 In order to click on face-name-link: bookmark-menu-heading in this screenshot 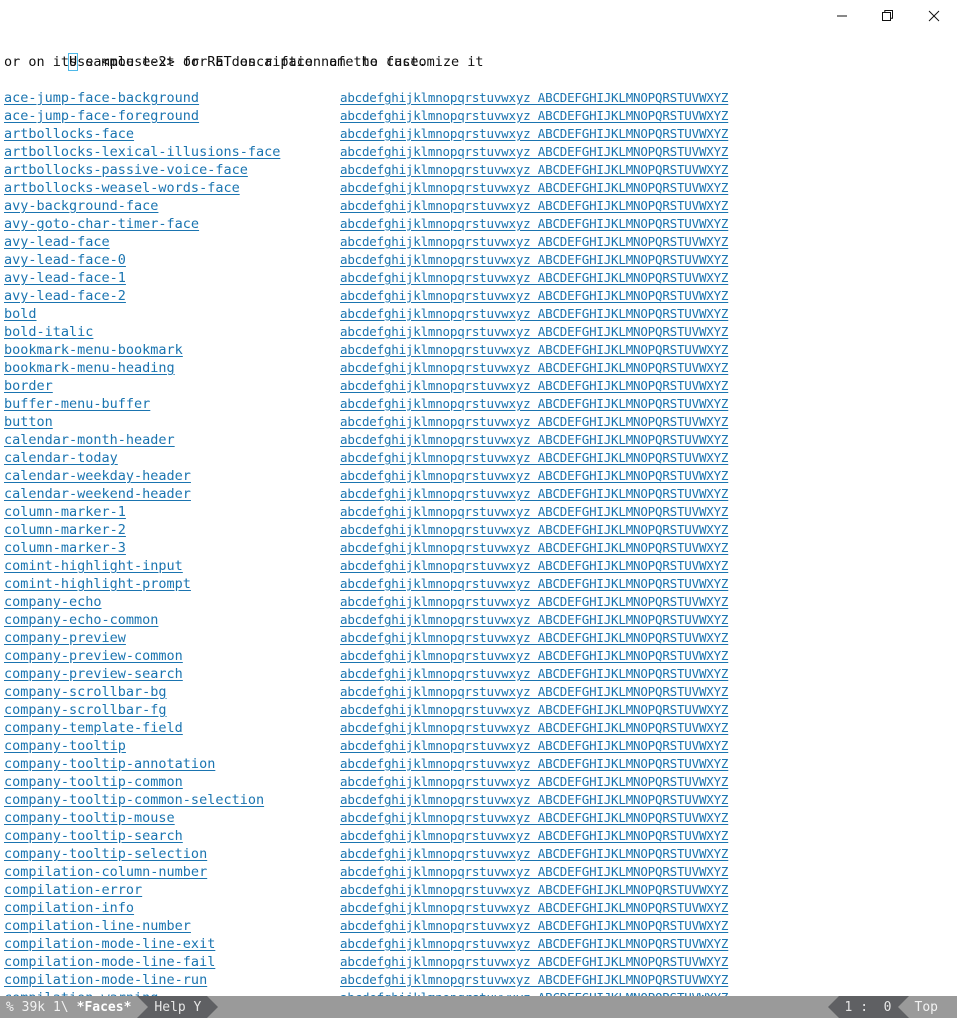, I will do `click(89, 368)`.